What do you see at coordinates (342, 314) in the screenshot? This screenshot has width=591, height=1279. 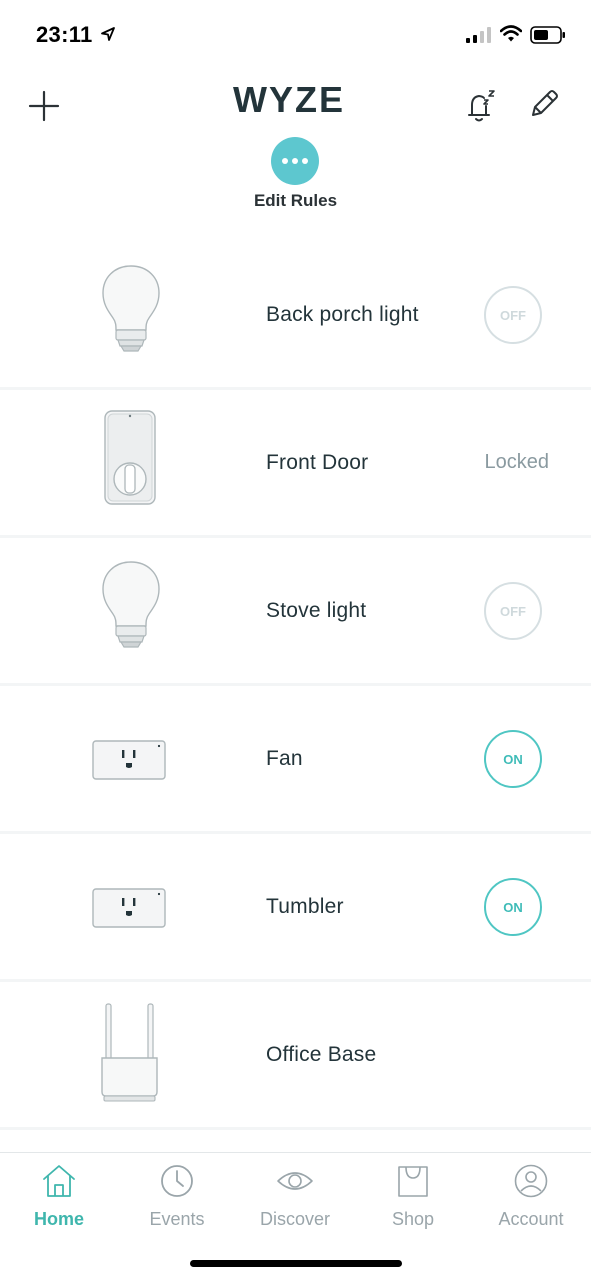 I see `device-name: Back porch light` at bounding box center [342, 314].